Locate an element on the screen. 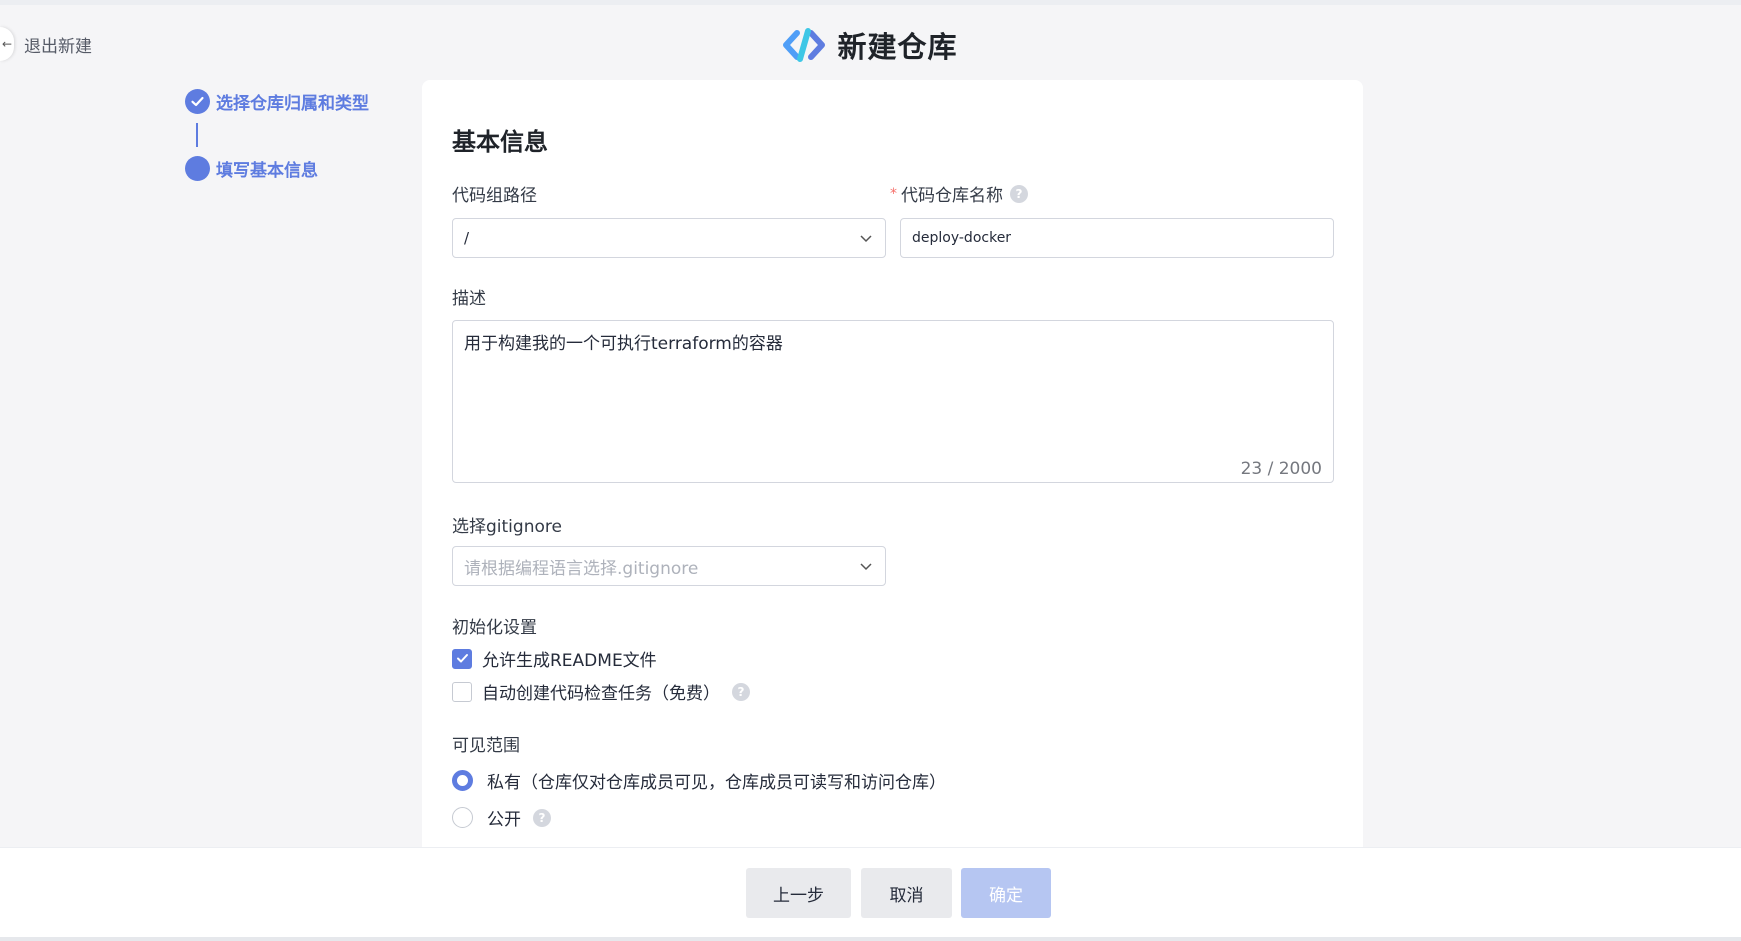 The width and height of the screenshot is (1741, 941). radio-selected-icon is located at coordinates (462, 780).